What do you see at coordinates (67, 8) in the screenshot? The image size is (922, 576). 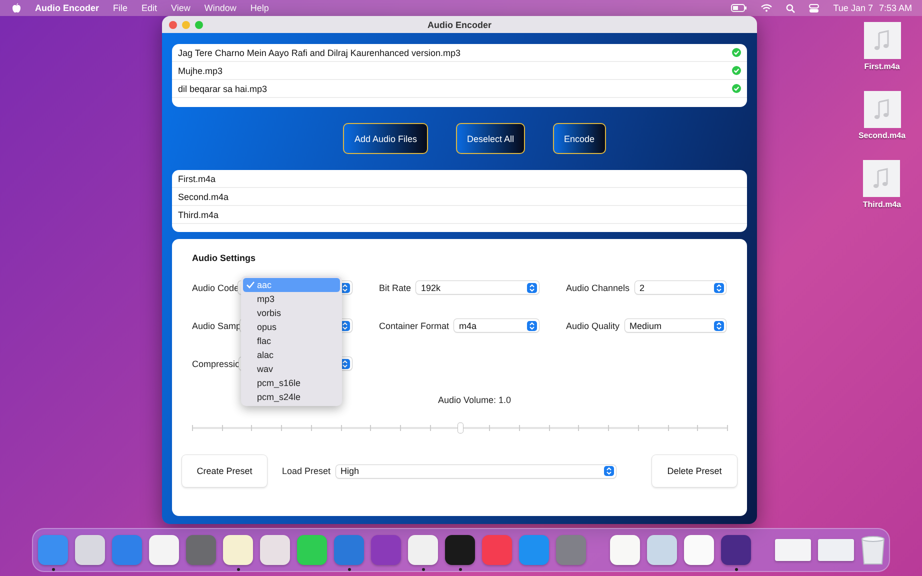 I see `app-menu: Audio Encoder` at bounding box center [67, 8].